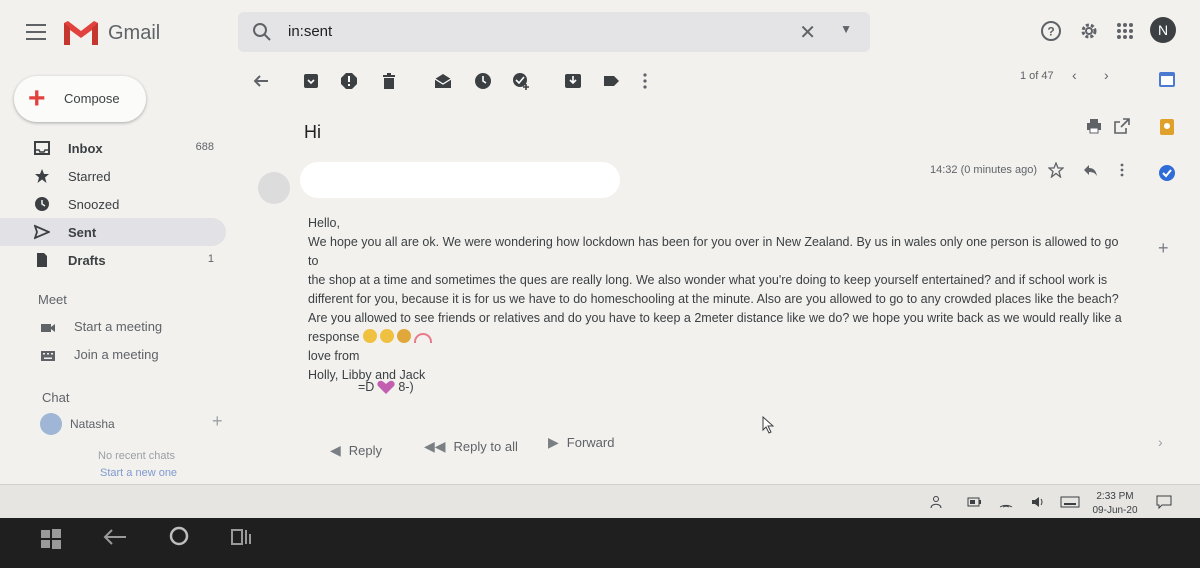 This screenshot has width=1200, height=568. Describe the element at coordinates (135, 423) in the screenshot. I see `chat-user-row: Natasha +` at that location.